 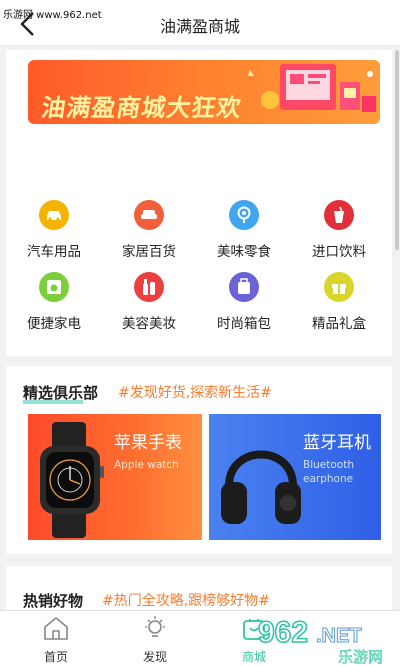 I want to click on car-icon, so click(x=54, y=215).